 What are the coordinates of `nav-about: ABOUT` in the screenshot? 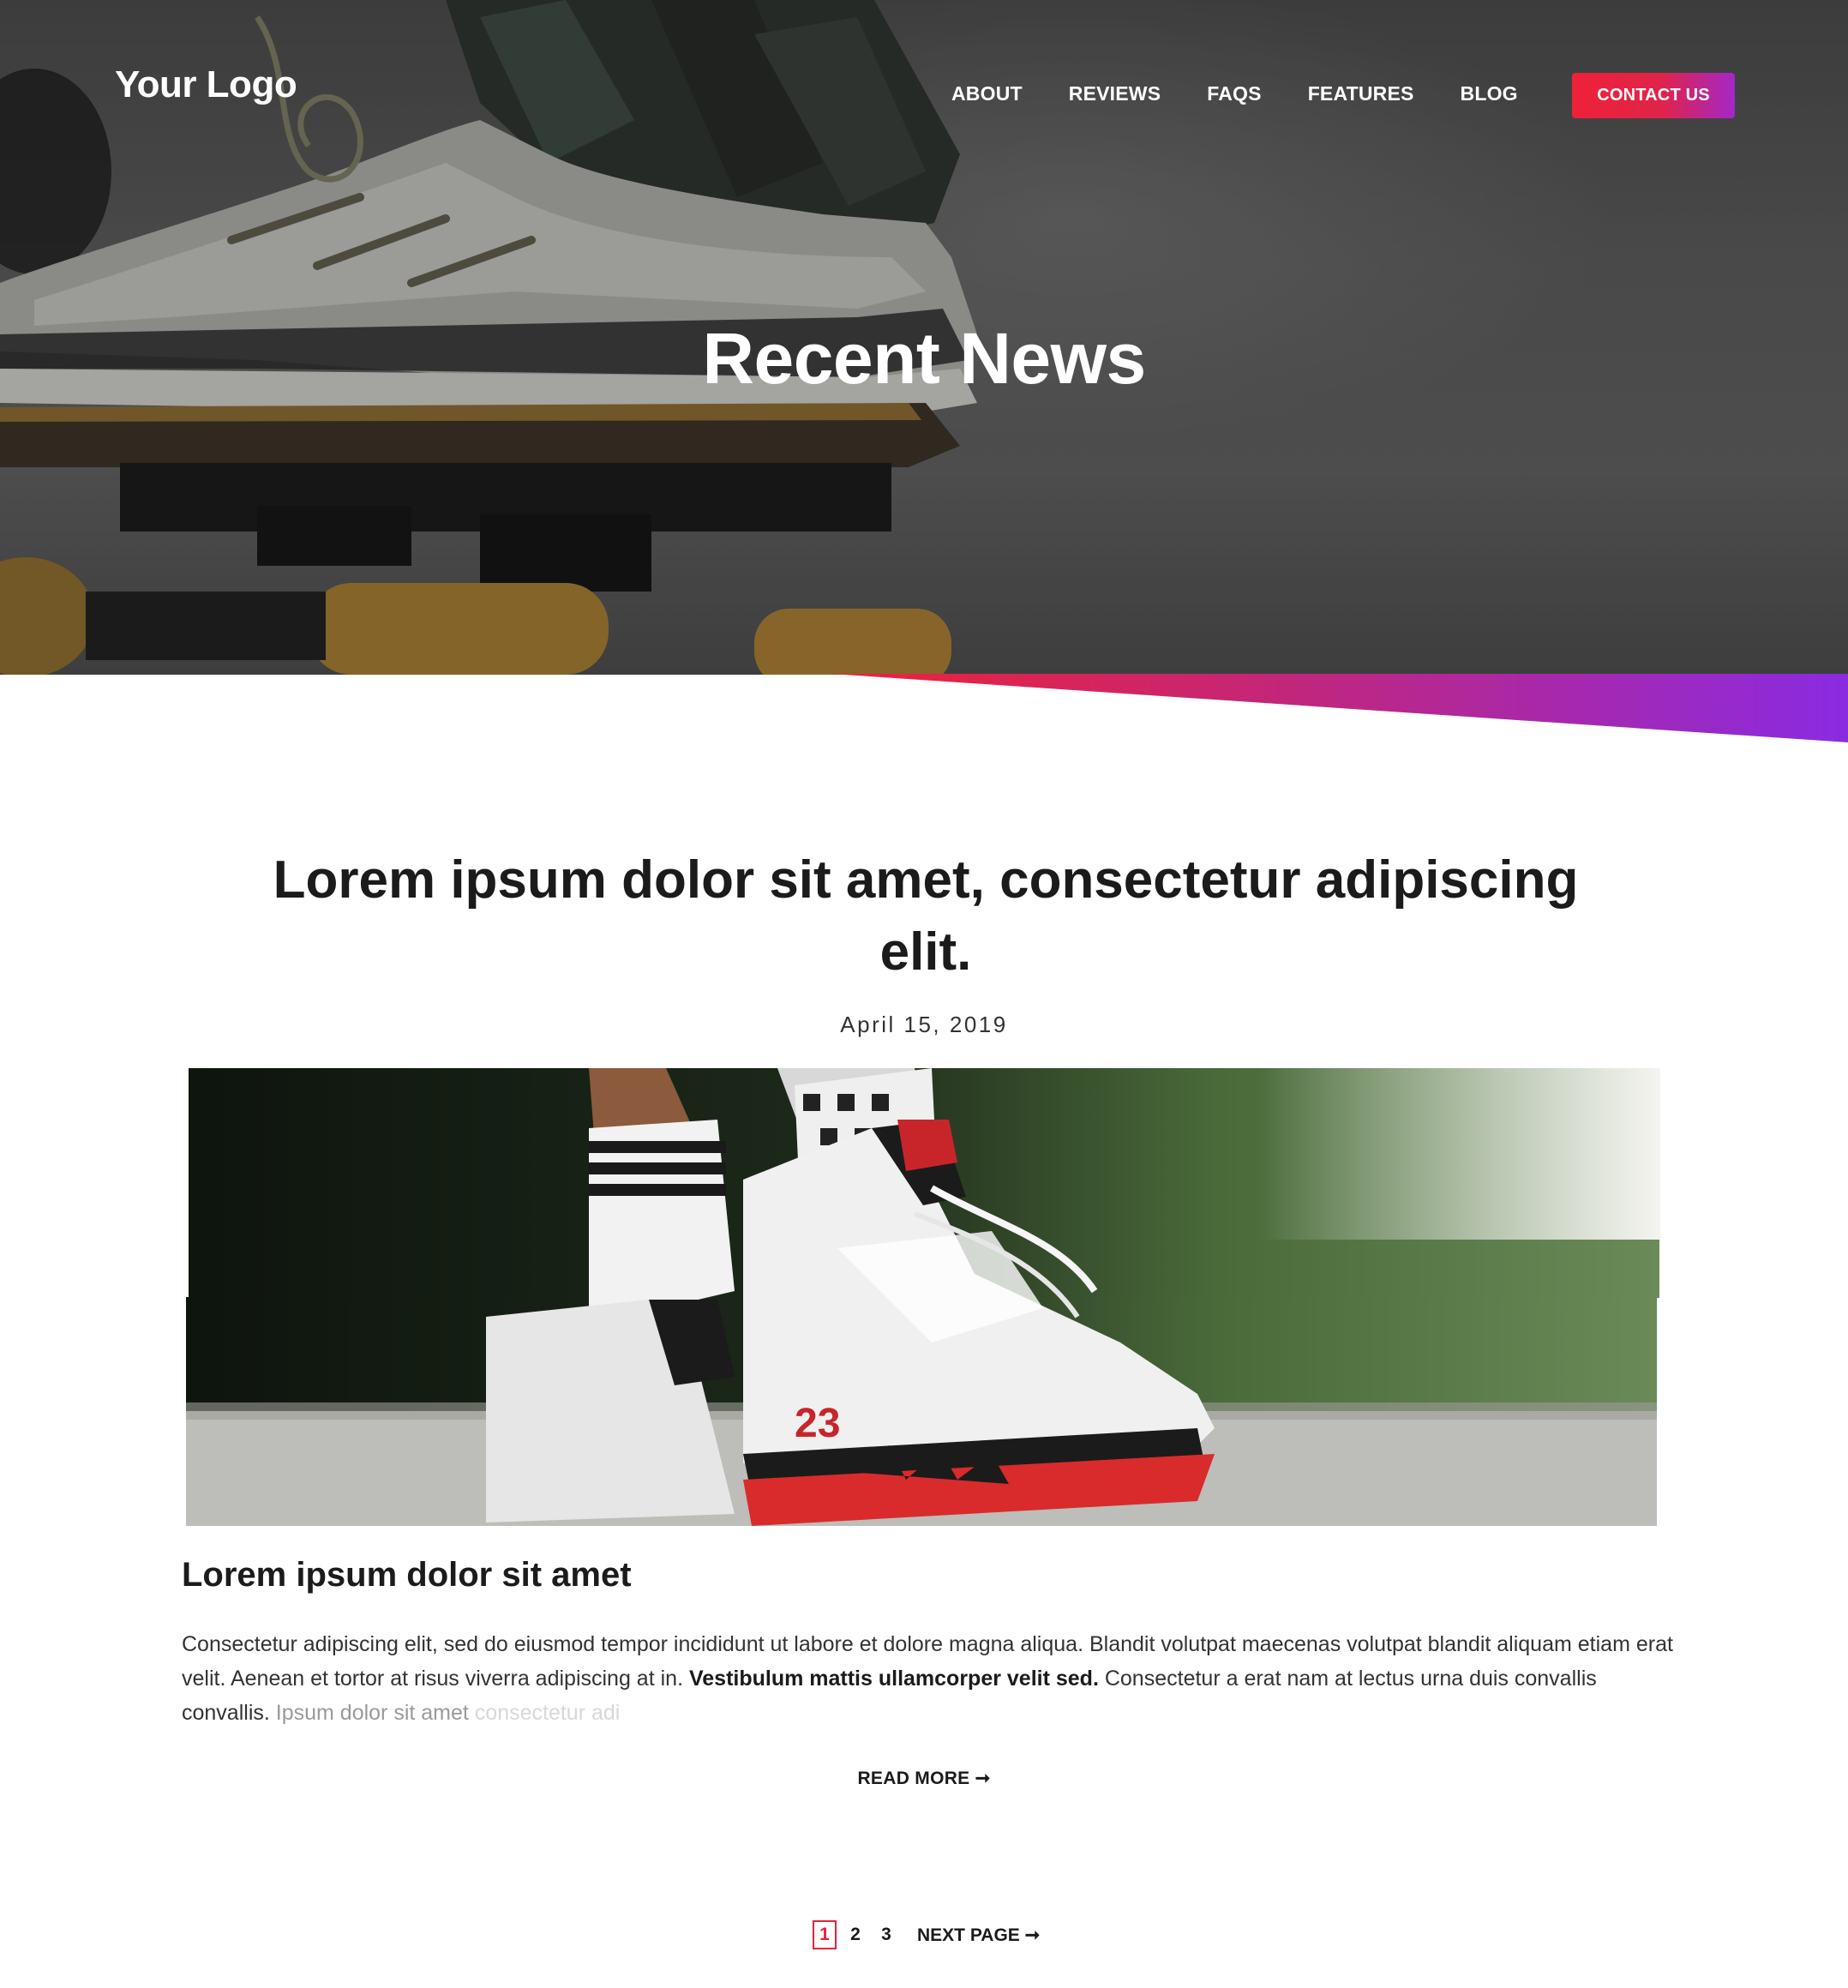 It's located at (987, 93).